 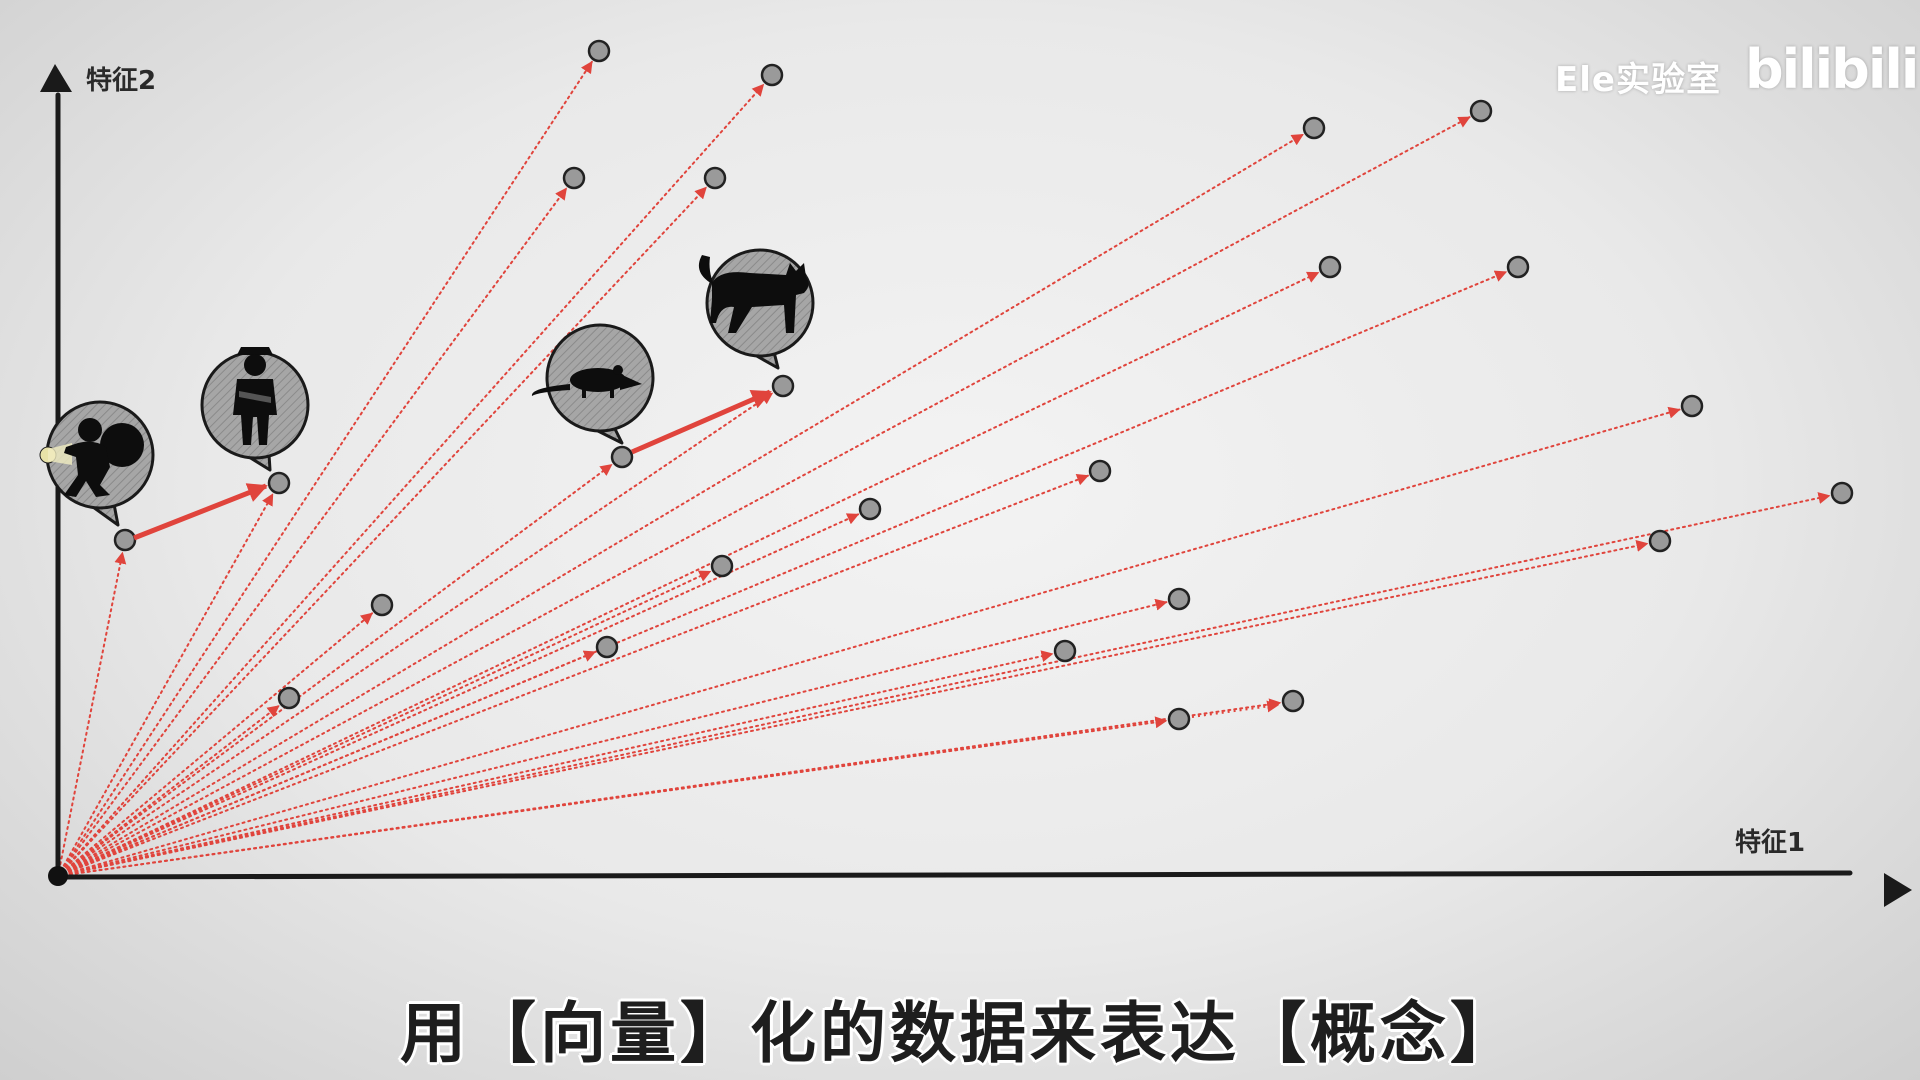 I want to click on x-axis-label: 特征1, so click(x=1770, y=843).